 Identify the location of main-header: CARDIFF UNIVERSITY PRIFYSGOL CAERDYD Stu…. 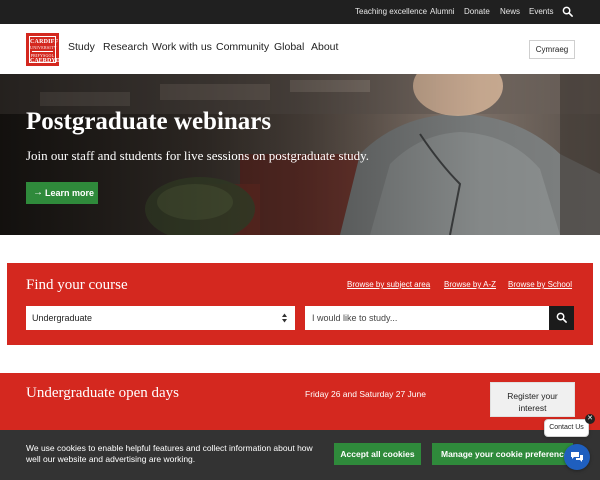
(300, 49).